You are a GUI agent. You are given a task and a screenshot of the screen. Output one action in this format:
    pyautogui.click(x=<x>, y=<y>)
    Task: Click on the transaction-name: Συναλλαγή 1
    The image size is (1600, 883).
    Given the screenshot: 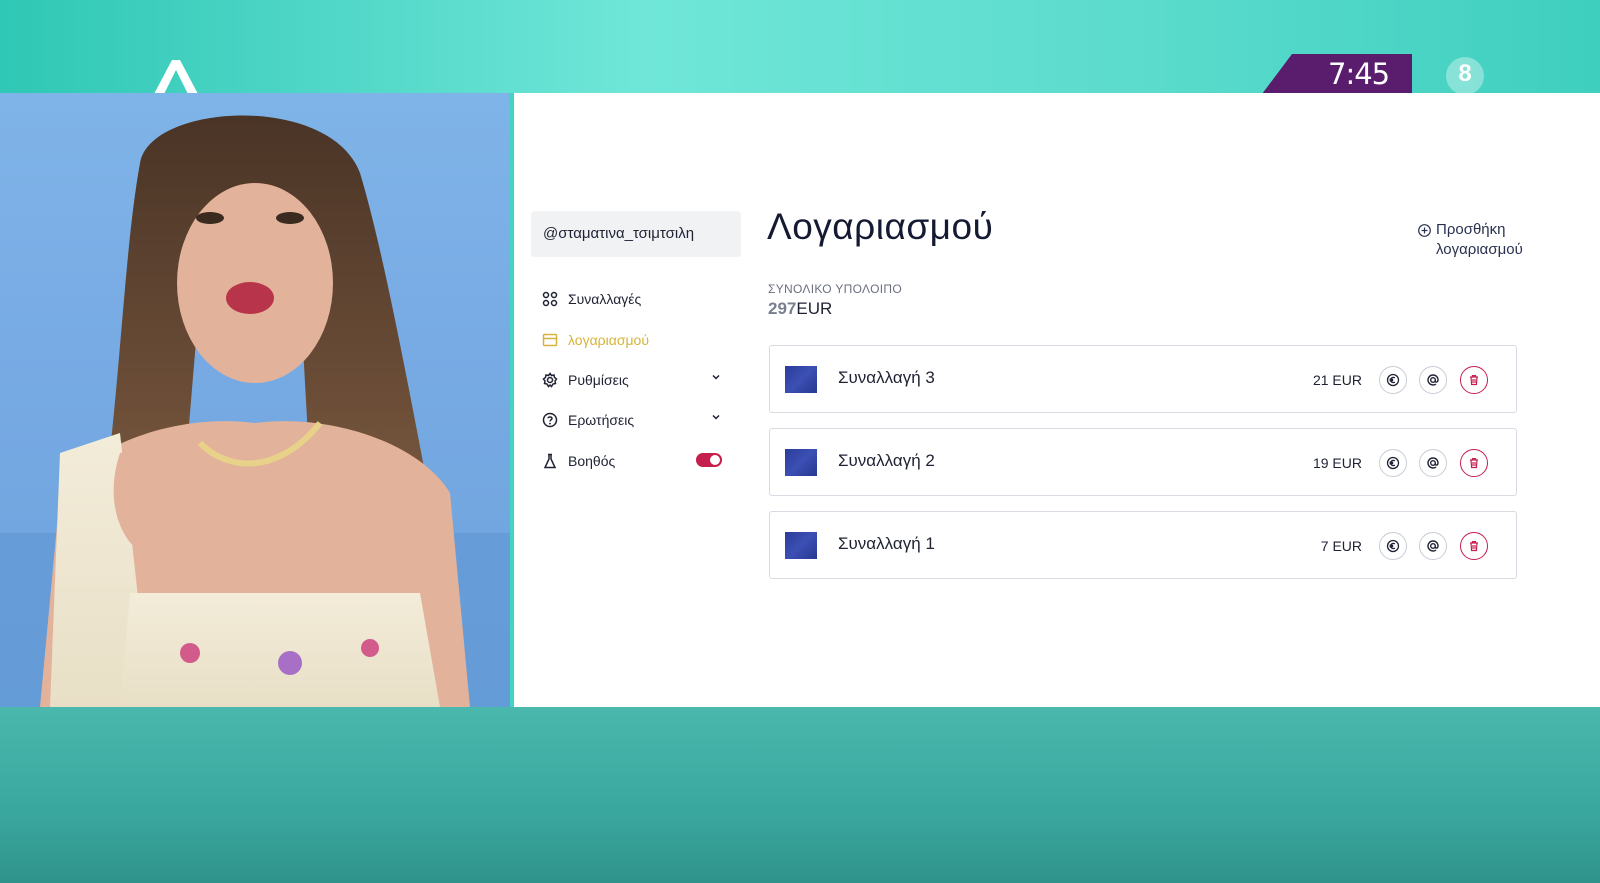 What is the action you would take?
    pyautogui.click(x=886, y=543)
    